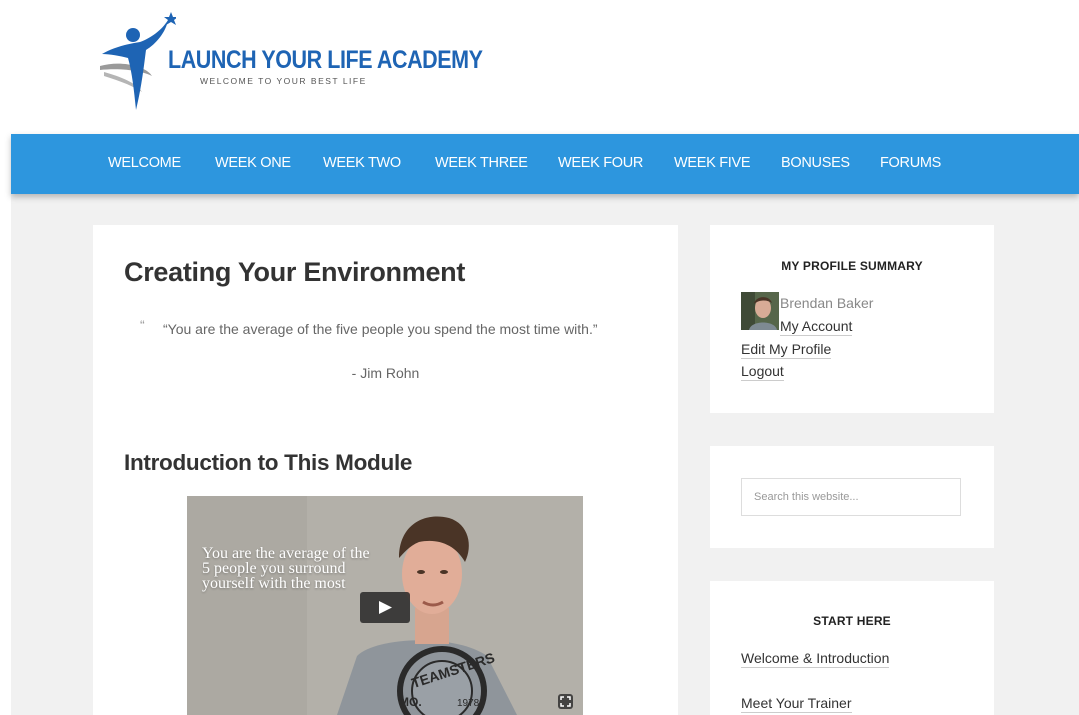 The image size is (1079, 715). What do you see at coordinates (827, 303) in the screenshot?
I see `profile-name: Brendan Baker` at bounding box center [827, 303].